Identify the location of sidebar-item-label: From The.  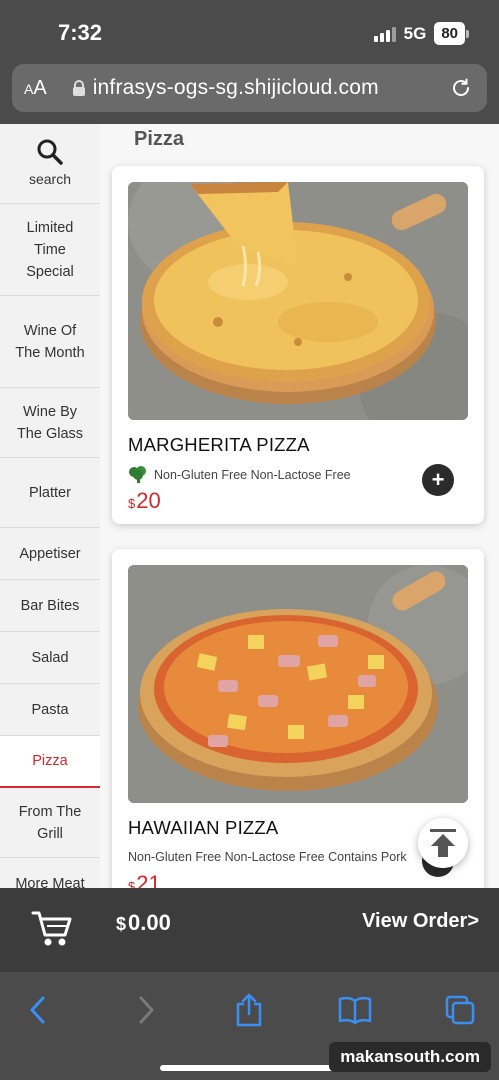
(50, 811).